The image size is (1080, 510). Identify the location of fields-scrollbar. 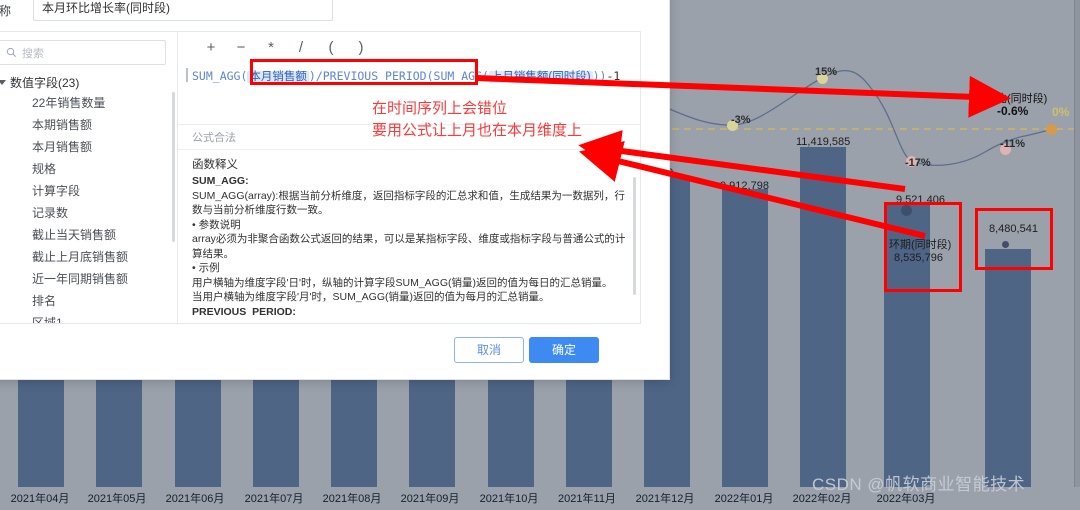
(173, 167).